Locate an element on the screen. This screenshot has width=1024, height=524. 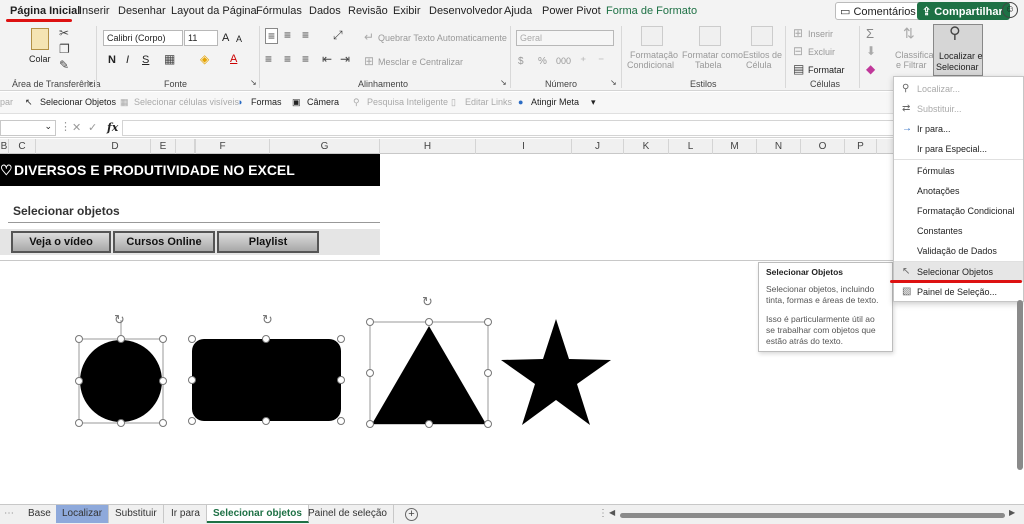
share-button: ⇪ Compartilhar is located at coordinates (963, 11).